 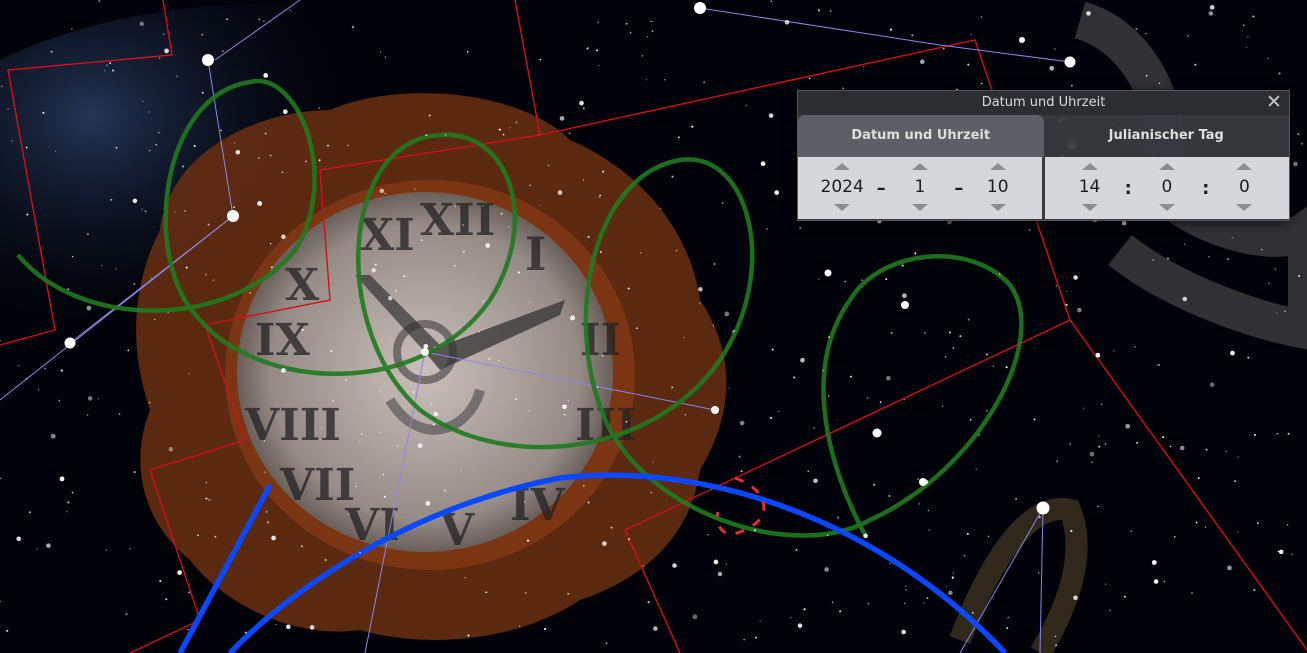 I want to click on date-time-fields: – – : :, so click(x=1043, y=188).